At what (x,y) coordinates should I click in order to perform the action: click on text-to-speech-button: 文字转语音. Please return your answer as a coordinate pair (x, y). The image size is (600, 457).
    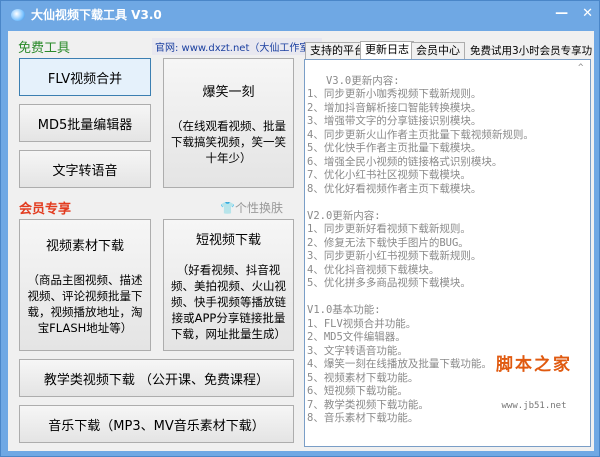
    Looking at the image, I should click on (85, 169).